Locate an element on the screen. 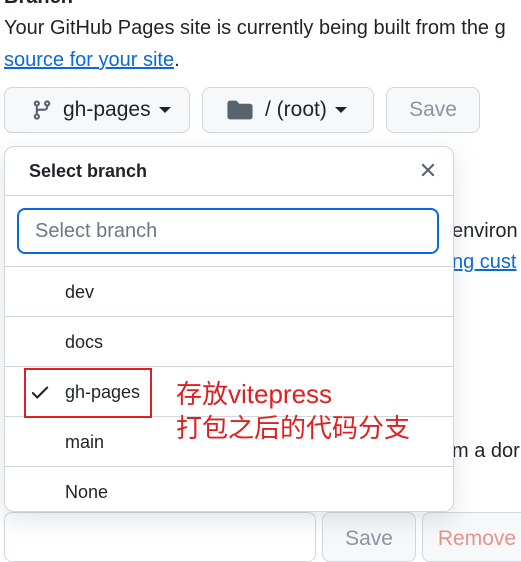  annotation-text-line1: 存放vitepress is located at coordinates (254, 394).